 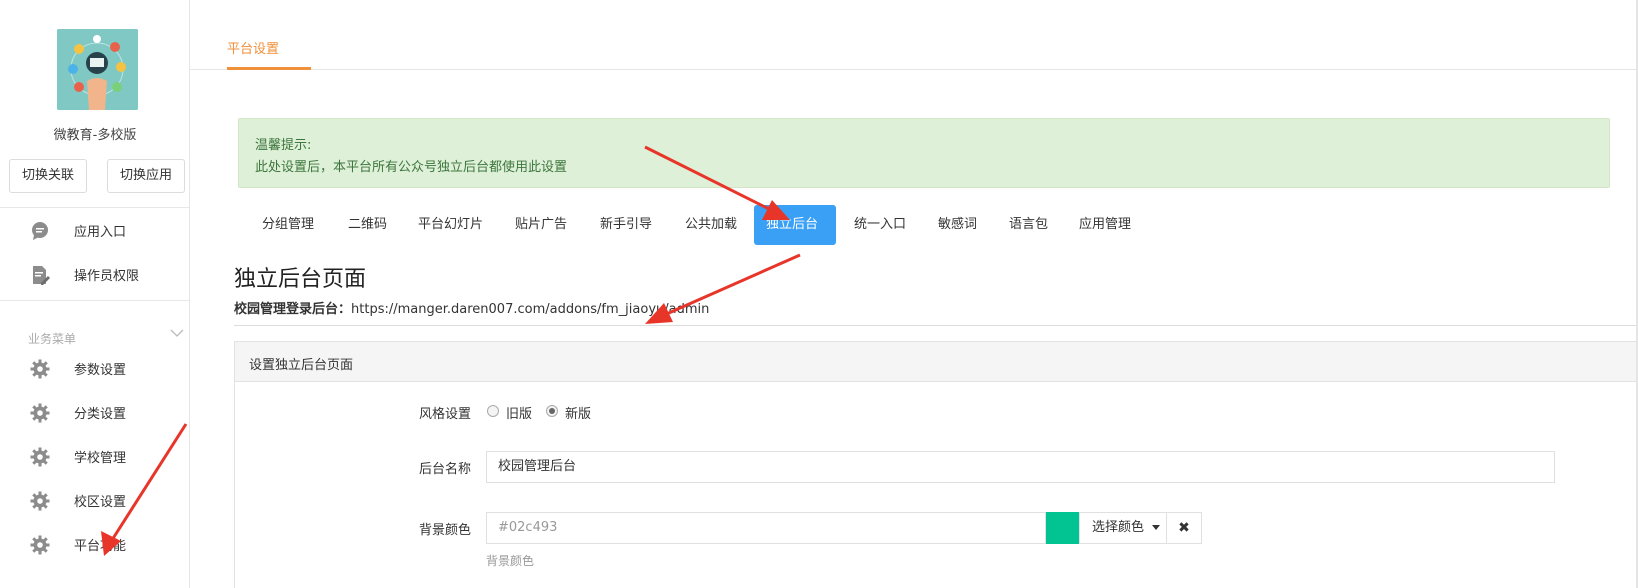 I want to click on sidebar-item-platform-functions: 平台功能, so click(x=95, y=544).